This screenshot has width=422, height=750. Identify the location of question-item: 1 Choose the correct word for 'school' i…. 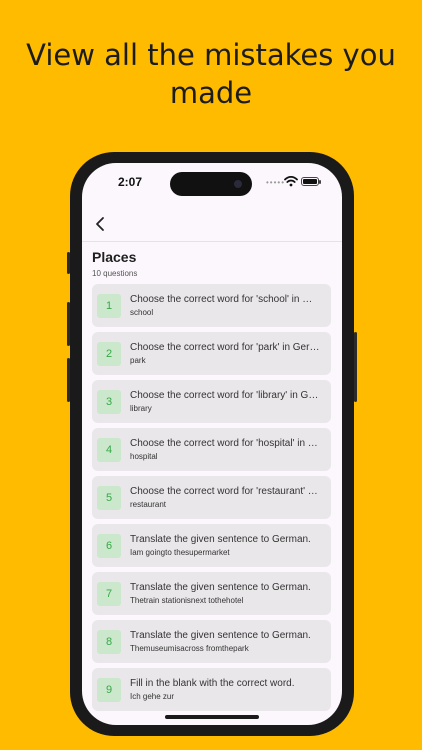
(211, 305).